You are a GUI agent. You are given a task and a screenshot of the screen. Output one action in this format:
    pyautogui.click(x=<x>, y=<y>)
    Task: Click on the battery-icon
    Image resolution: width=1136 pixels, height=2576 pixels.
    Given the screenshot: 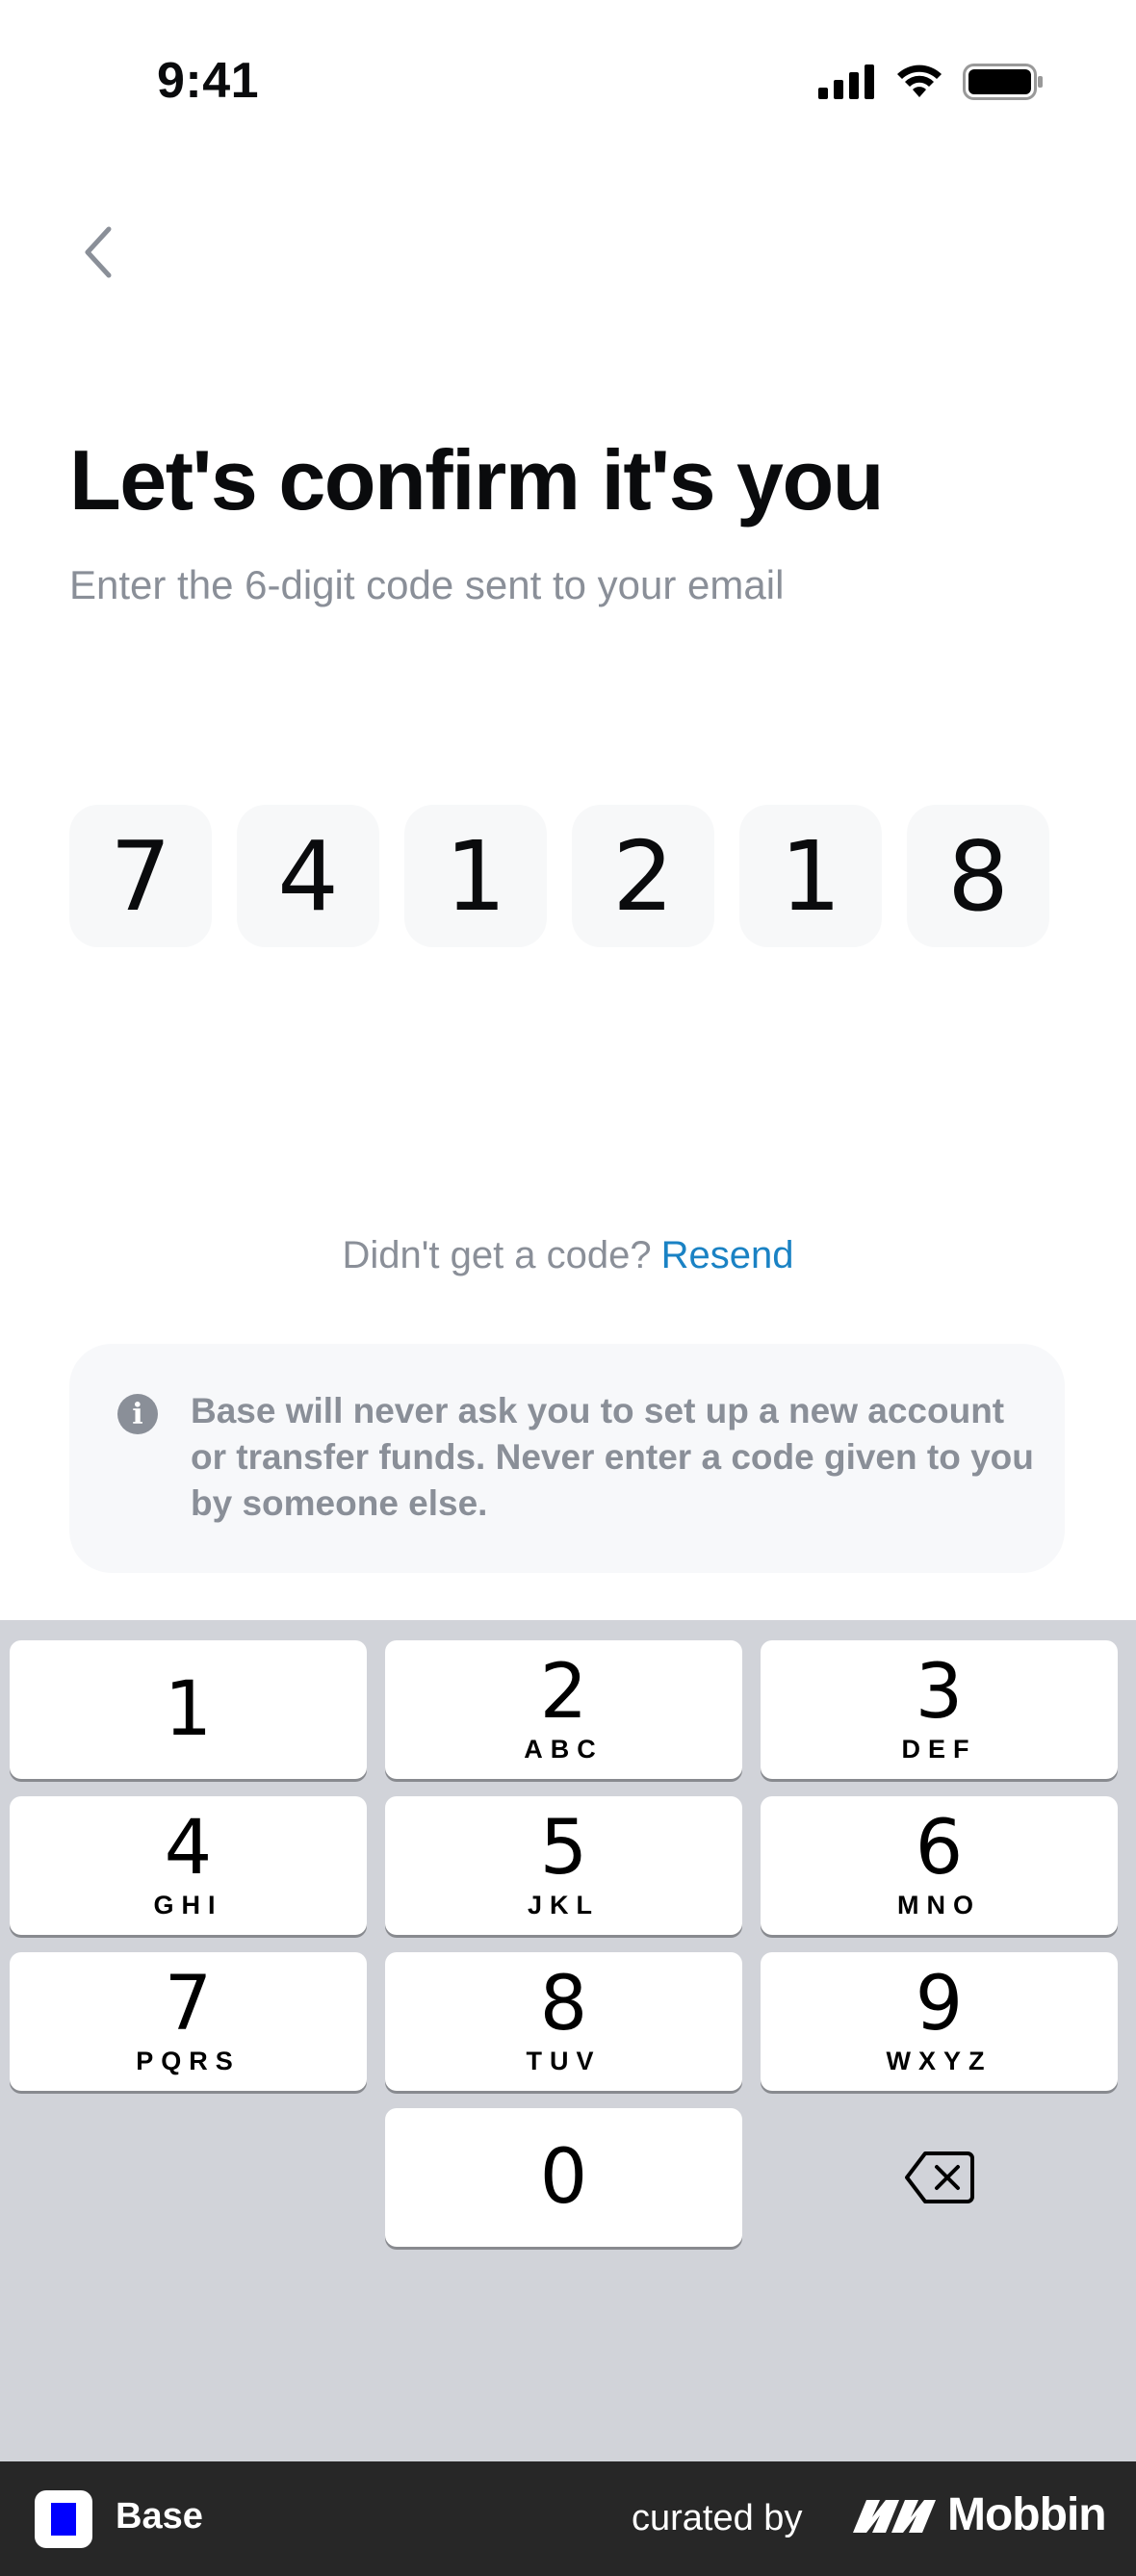 What is the action you would take?
    pyautogui.click(x=1003, y=82)
    